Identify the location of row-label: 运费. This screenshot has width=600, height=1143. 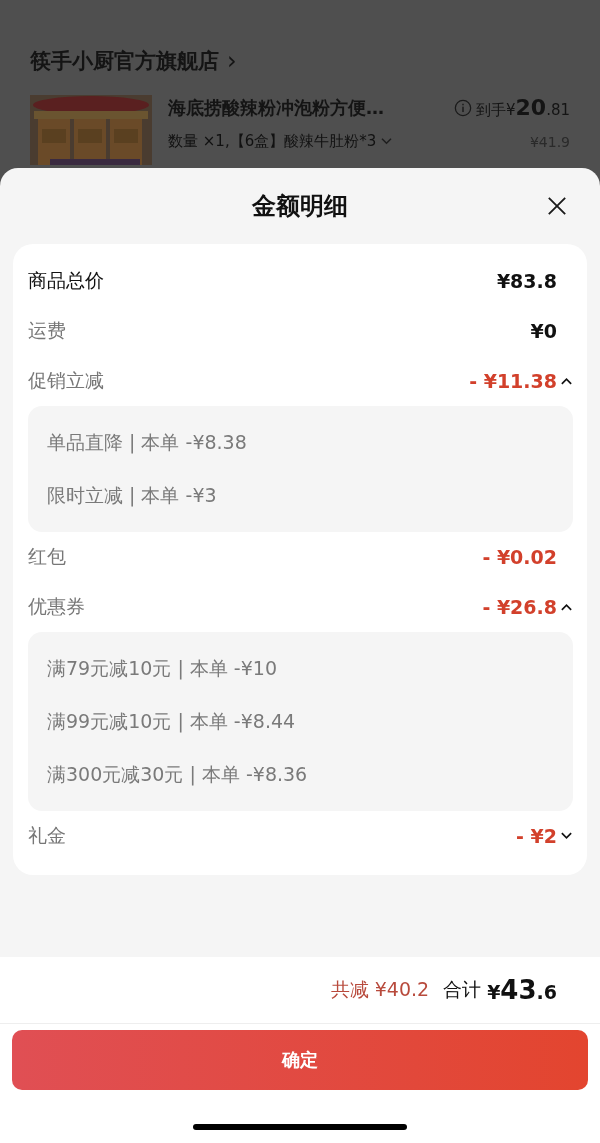
(47, 330).